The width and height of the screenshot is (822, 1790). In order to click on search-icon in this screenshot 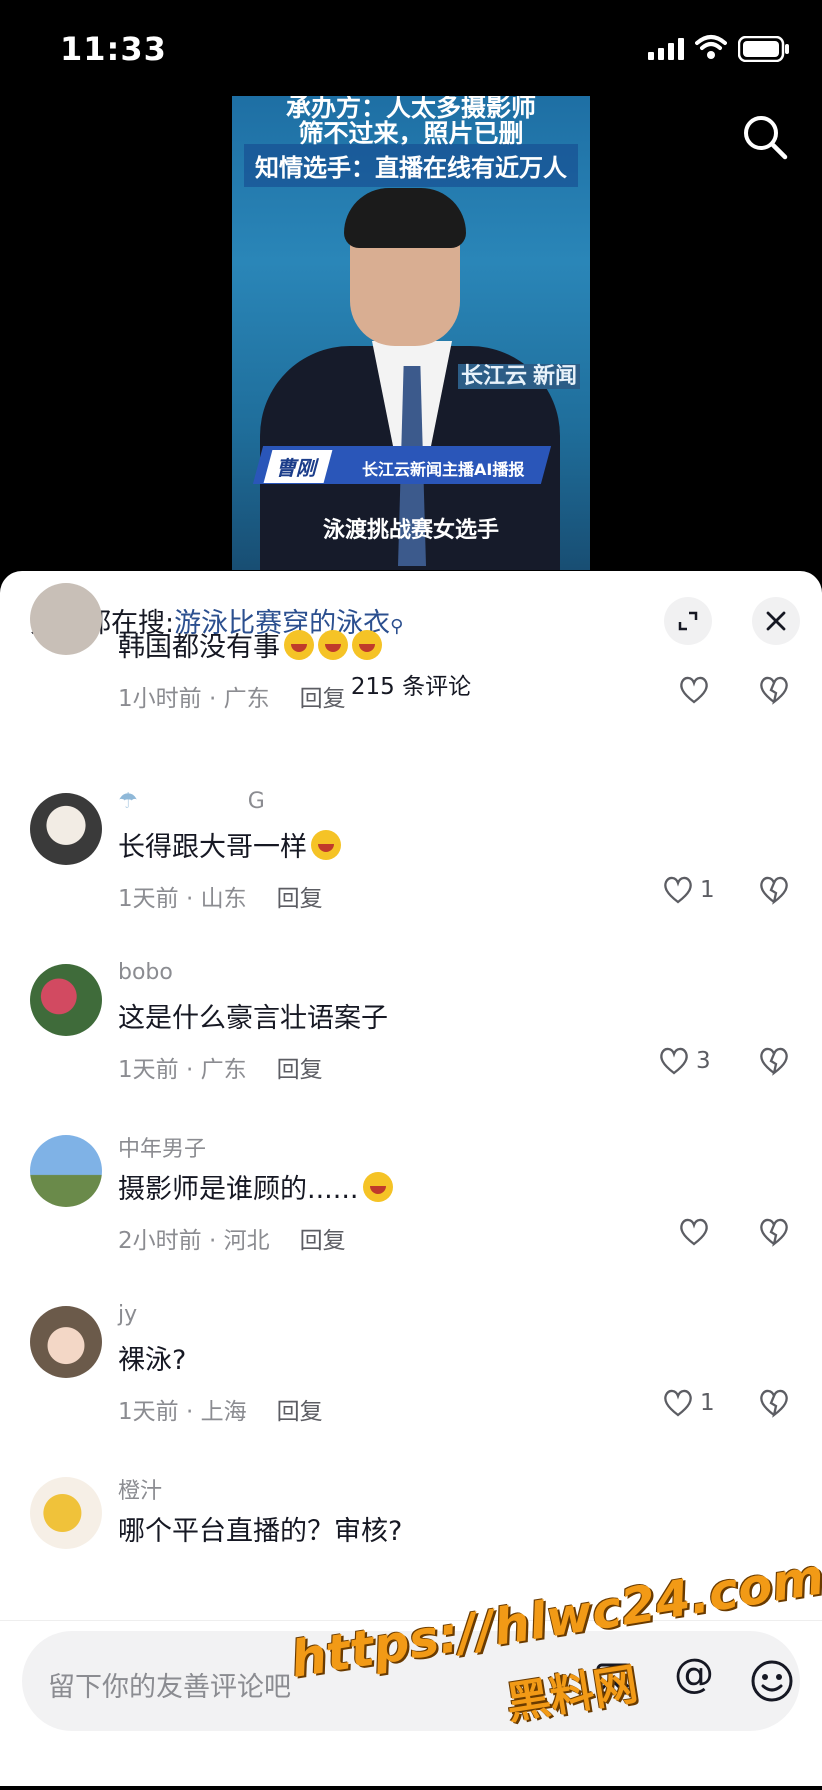, I will do `click(765, 137)`.